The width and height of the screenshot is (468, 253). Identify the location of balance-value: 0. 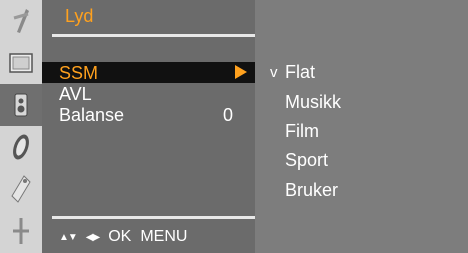
(227, 115).